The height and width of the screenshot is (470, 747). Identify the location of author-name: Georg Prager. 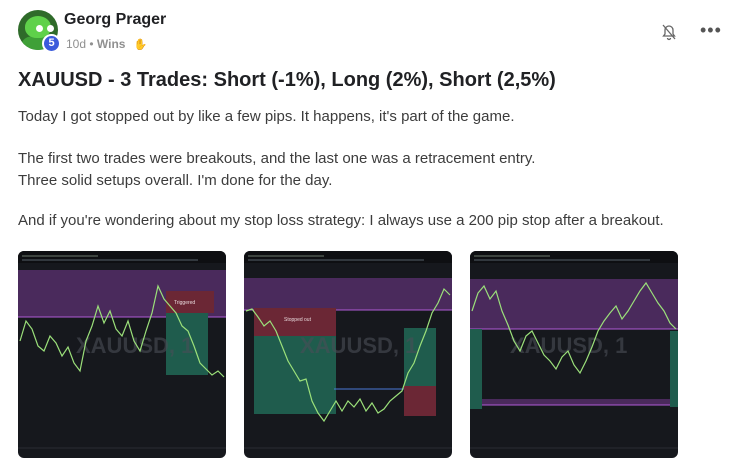
(115, 20).